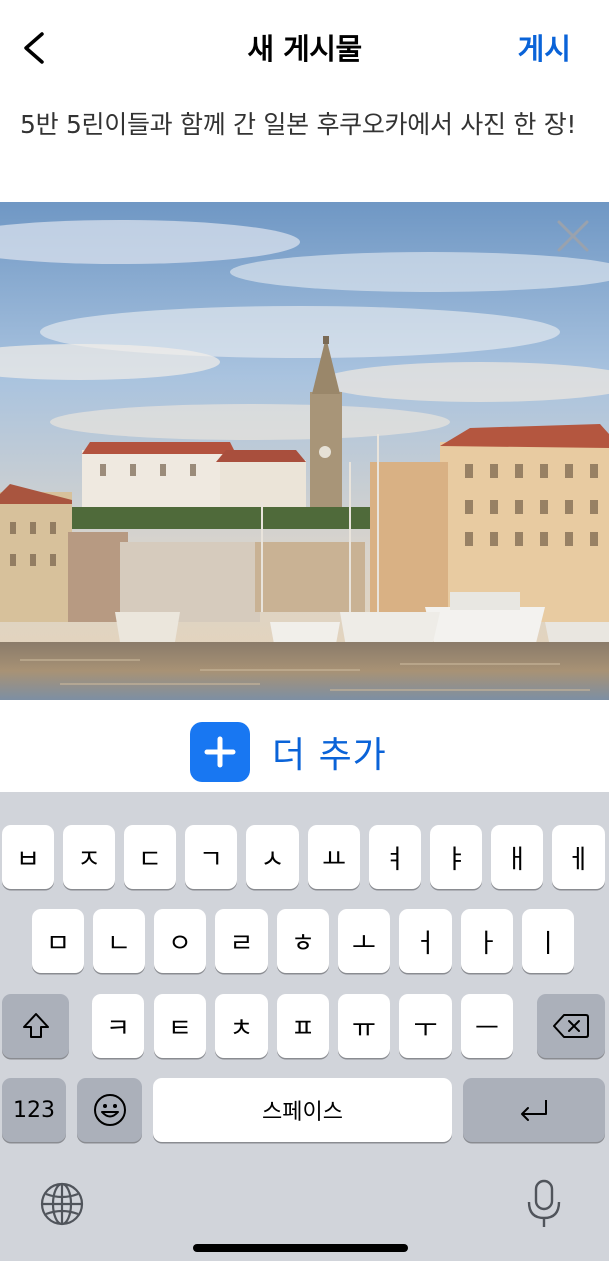 The width and height of the screenshot is (609, 1261). Describe the element at coordinates (241, 941) in the screenshot. I see `key-row2: ㄹ` at that location.